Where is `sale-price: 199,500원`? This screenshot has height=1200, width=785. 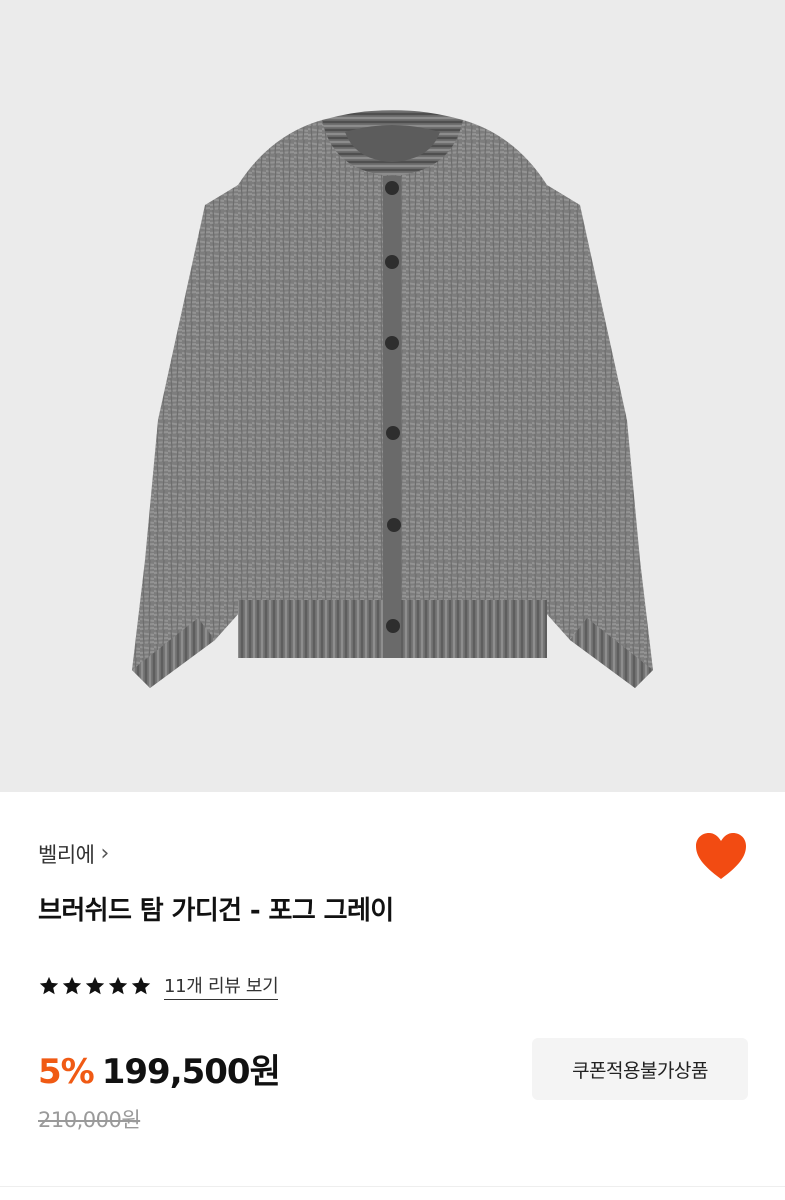 sale-price: 199,500원 is located at coordinates (191, 1072).